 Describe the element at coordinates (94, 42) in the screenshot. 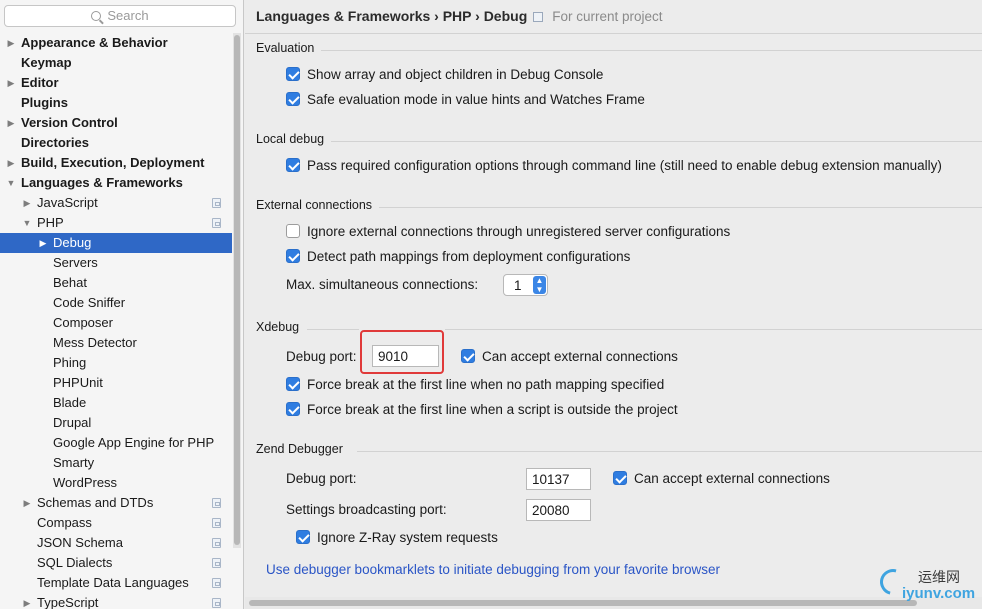

I see `sidebar-item-label: Appearance & Behavior` at that location.